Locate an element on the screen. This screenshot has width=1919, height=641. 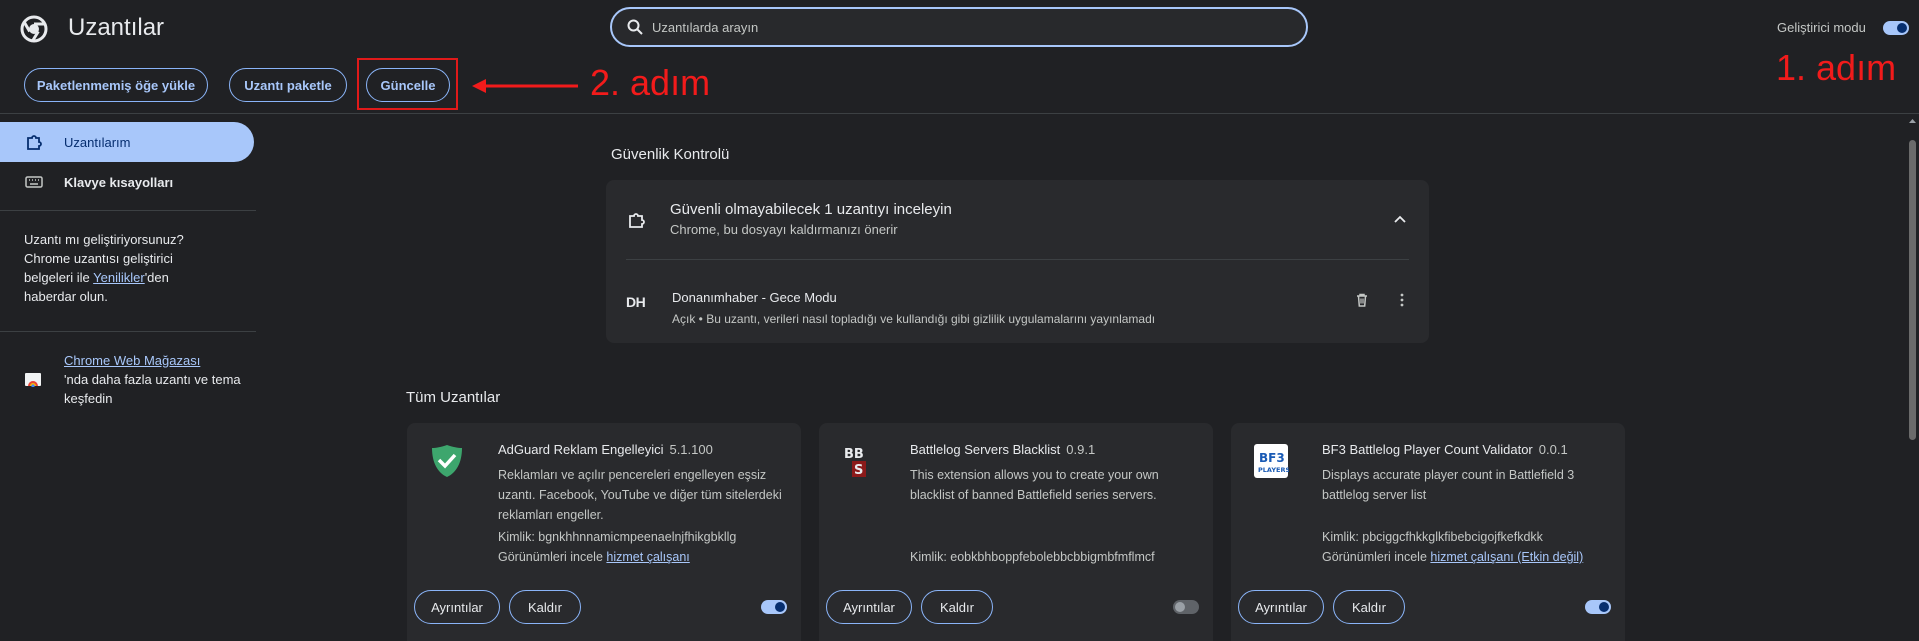
sidebar-item-label: Uzantılarım is located at coordinates (97, 142).